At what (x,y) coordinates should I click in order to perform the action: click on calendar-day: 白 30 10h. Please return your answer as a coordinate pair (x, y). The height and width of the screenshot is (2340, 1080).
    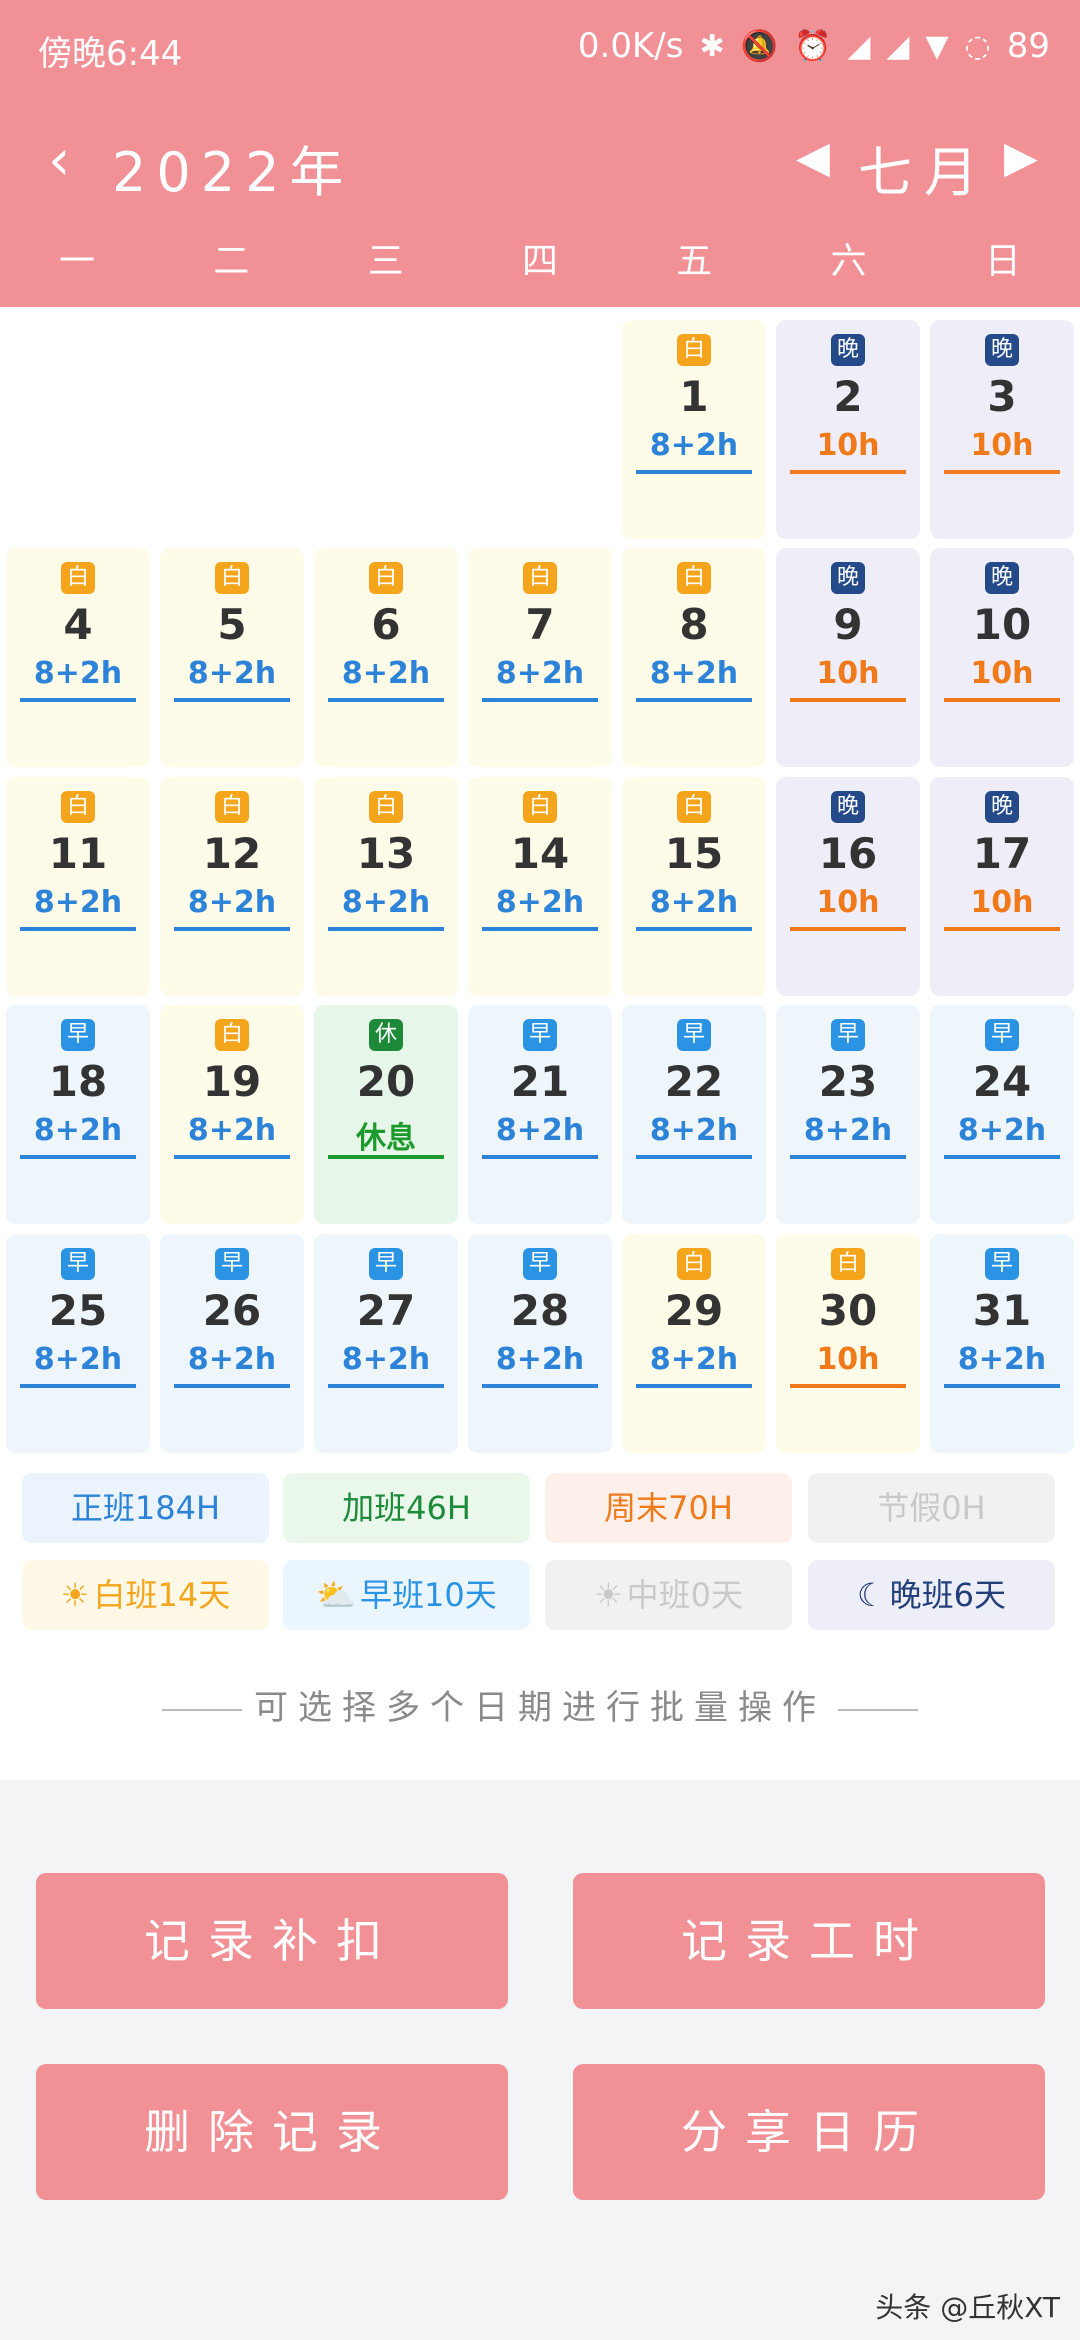
    Looking at the image, I should click on (848, 1343).